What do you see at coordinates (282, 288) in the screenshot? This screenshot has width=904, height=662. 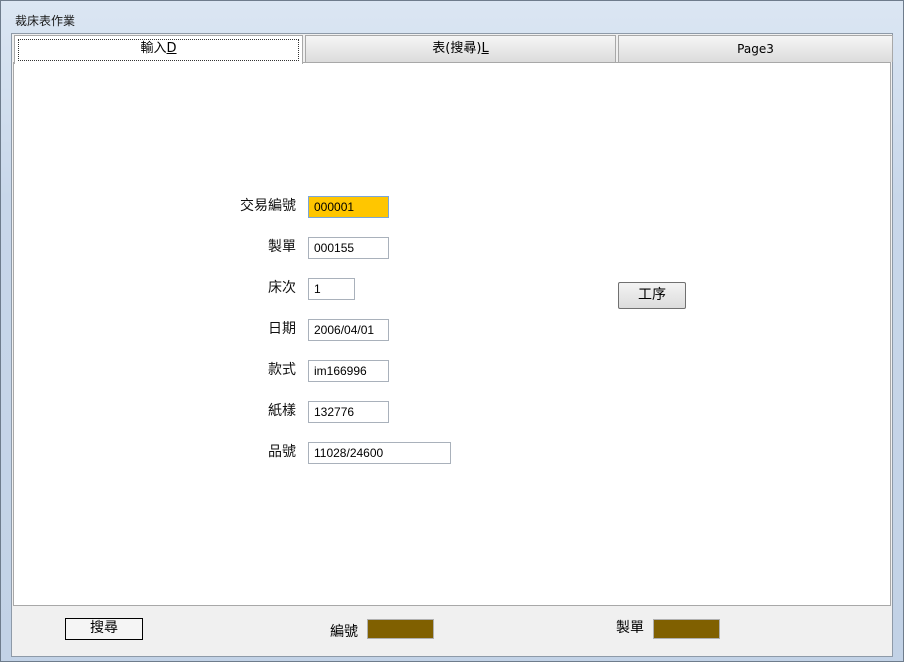 I see `bed-no-label: 床次` at bounding box center [282, 288].